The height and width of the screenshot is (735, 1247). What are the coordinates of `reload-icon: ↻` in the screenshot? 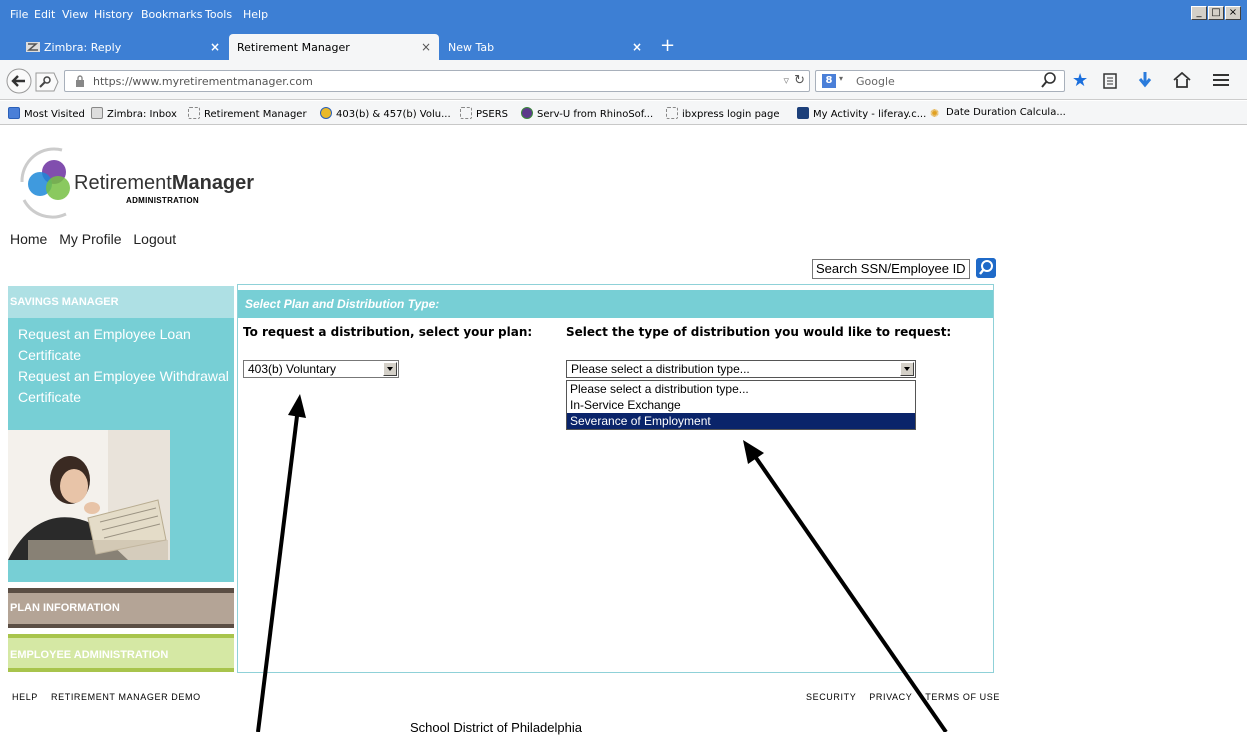 It's located at (799, 80).